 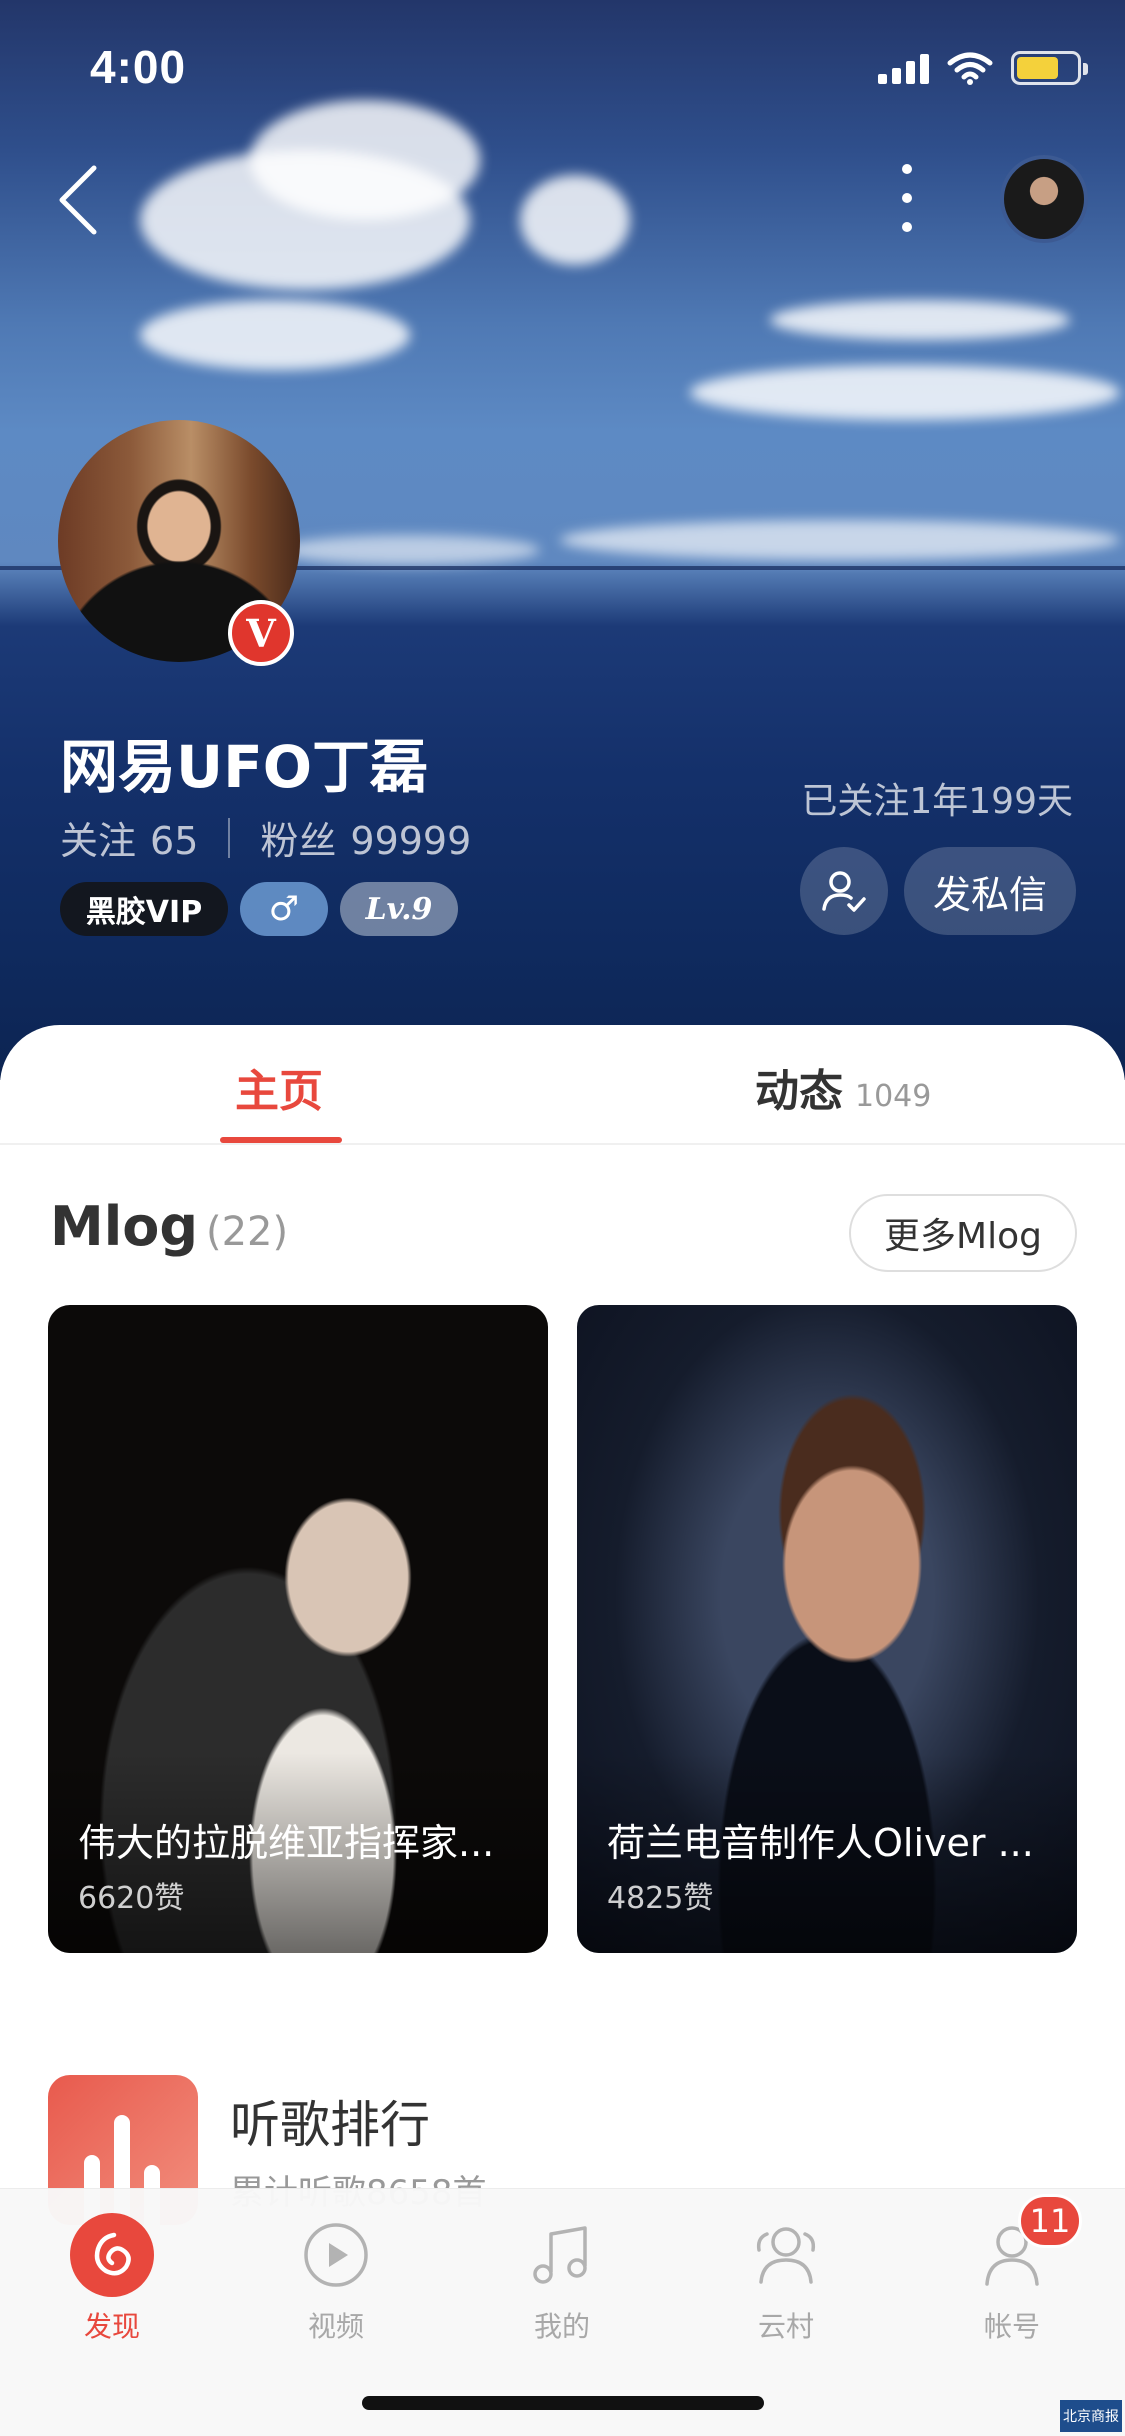 What do you see at coordinates (562, 1085) in the screenshot?
I see `profile-tabs: 主页 动态 1049` at bounding box center [562, 1085].